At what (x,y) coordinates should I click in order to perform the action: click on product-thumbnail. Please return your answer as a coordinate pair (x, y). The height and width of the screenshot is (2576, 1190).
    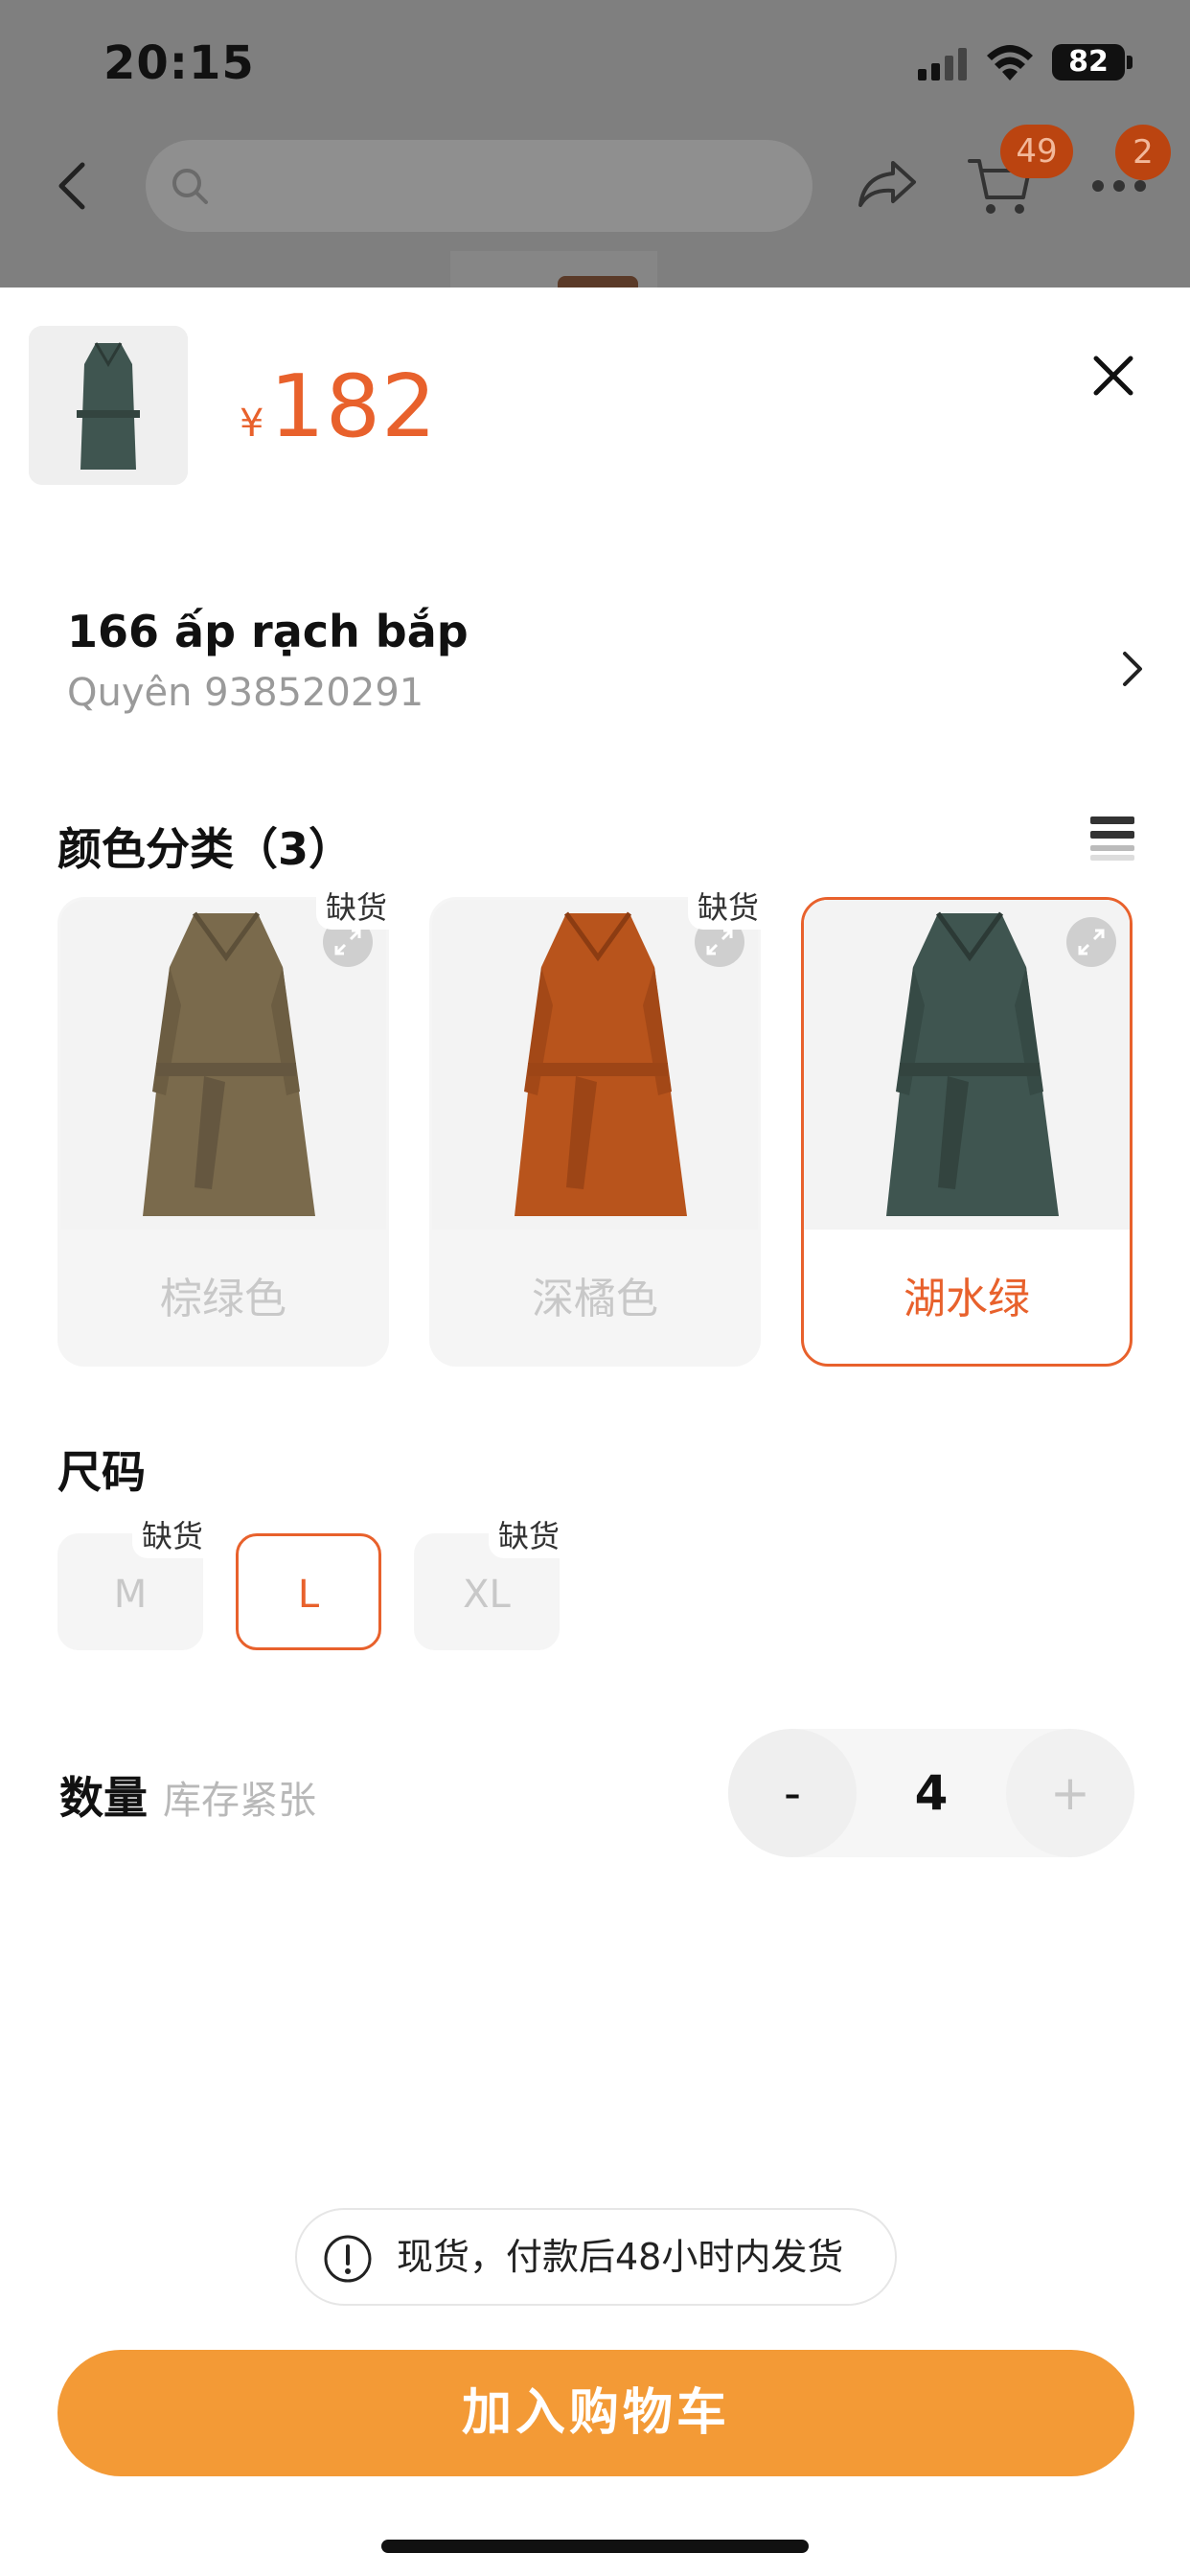
    Looking at the image, I should click on (109, 405).